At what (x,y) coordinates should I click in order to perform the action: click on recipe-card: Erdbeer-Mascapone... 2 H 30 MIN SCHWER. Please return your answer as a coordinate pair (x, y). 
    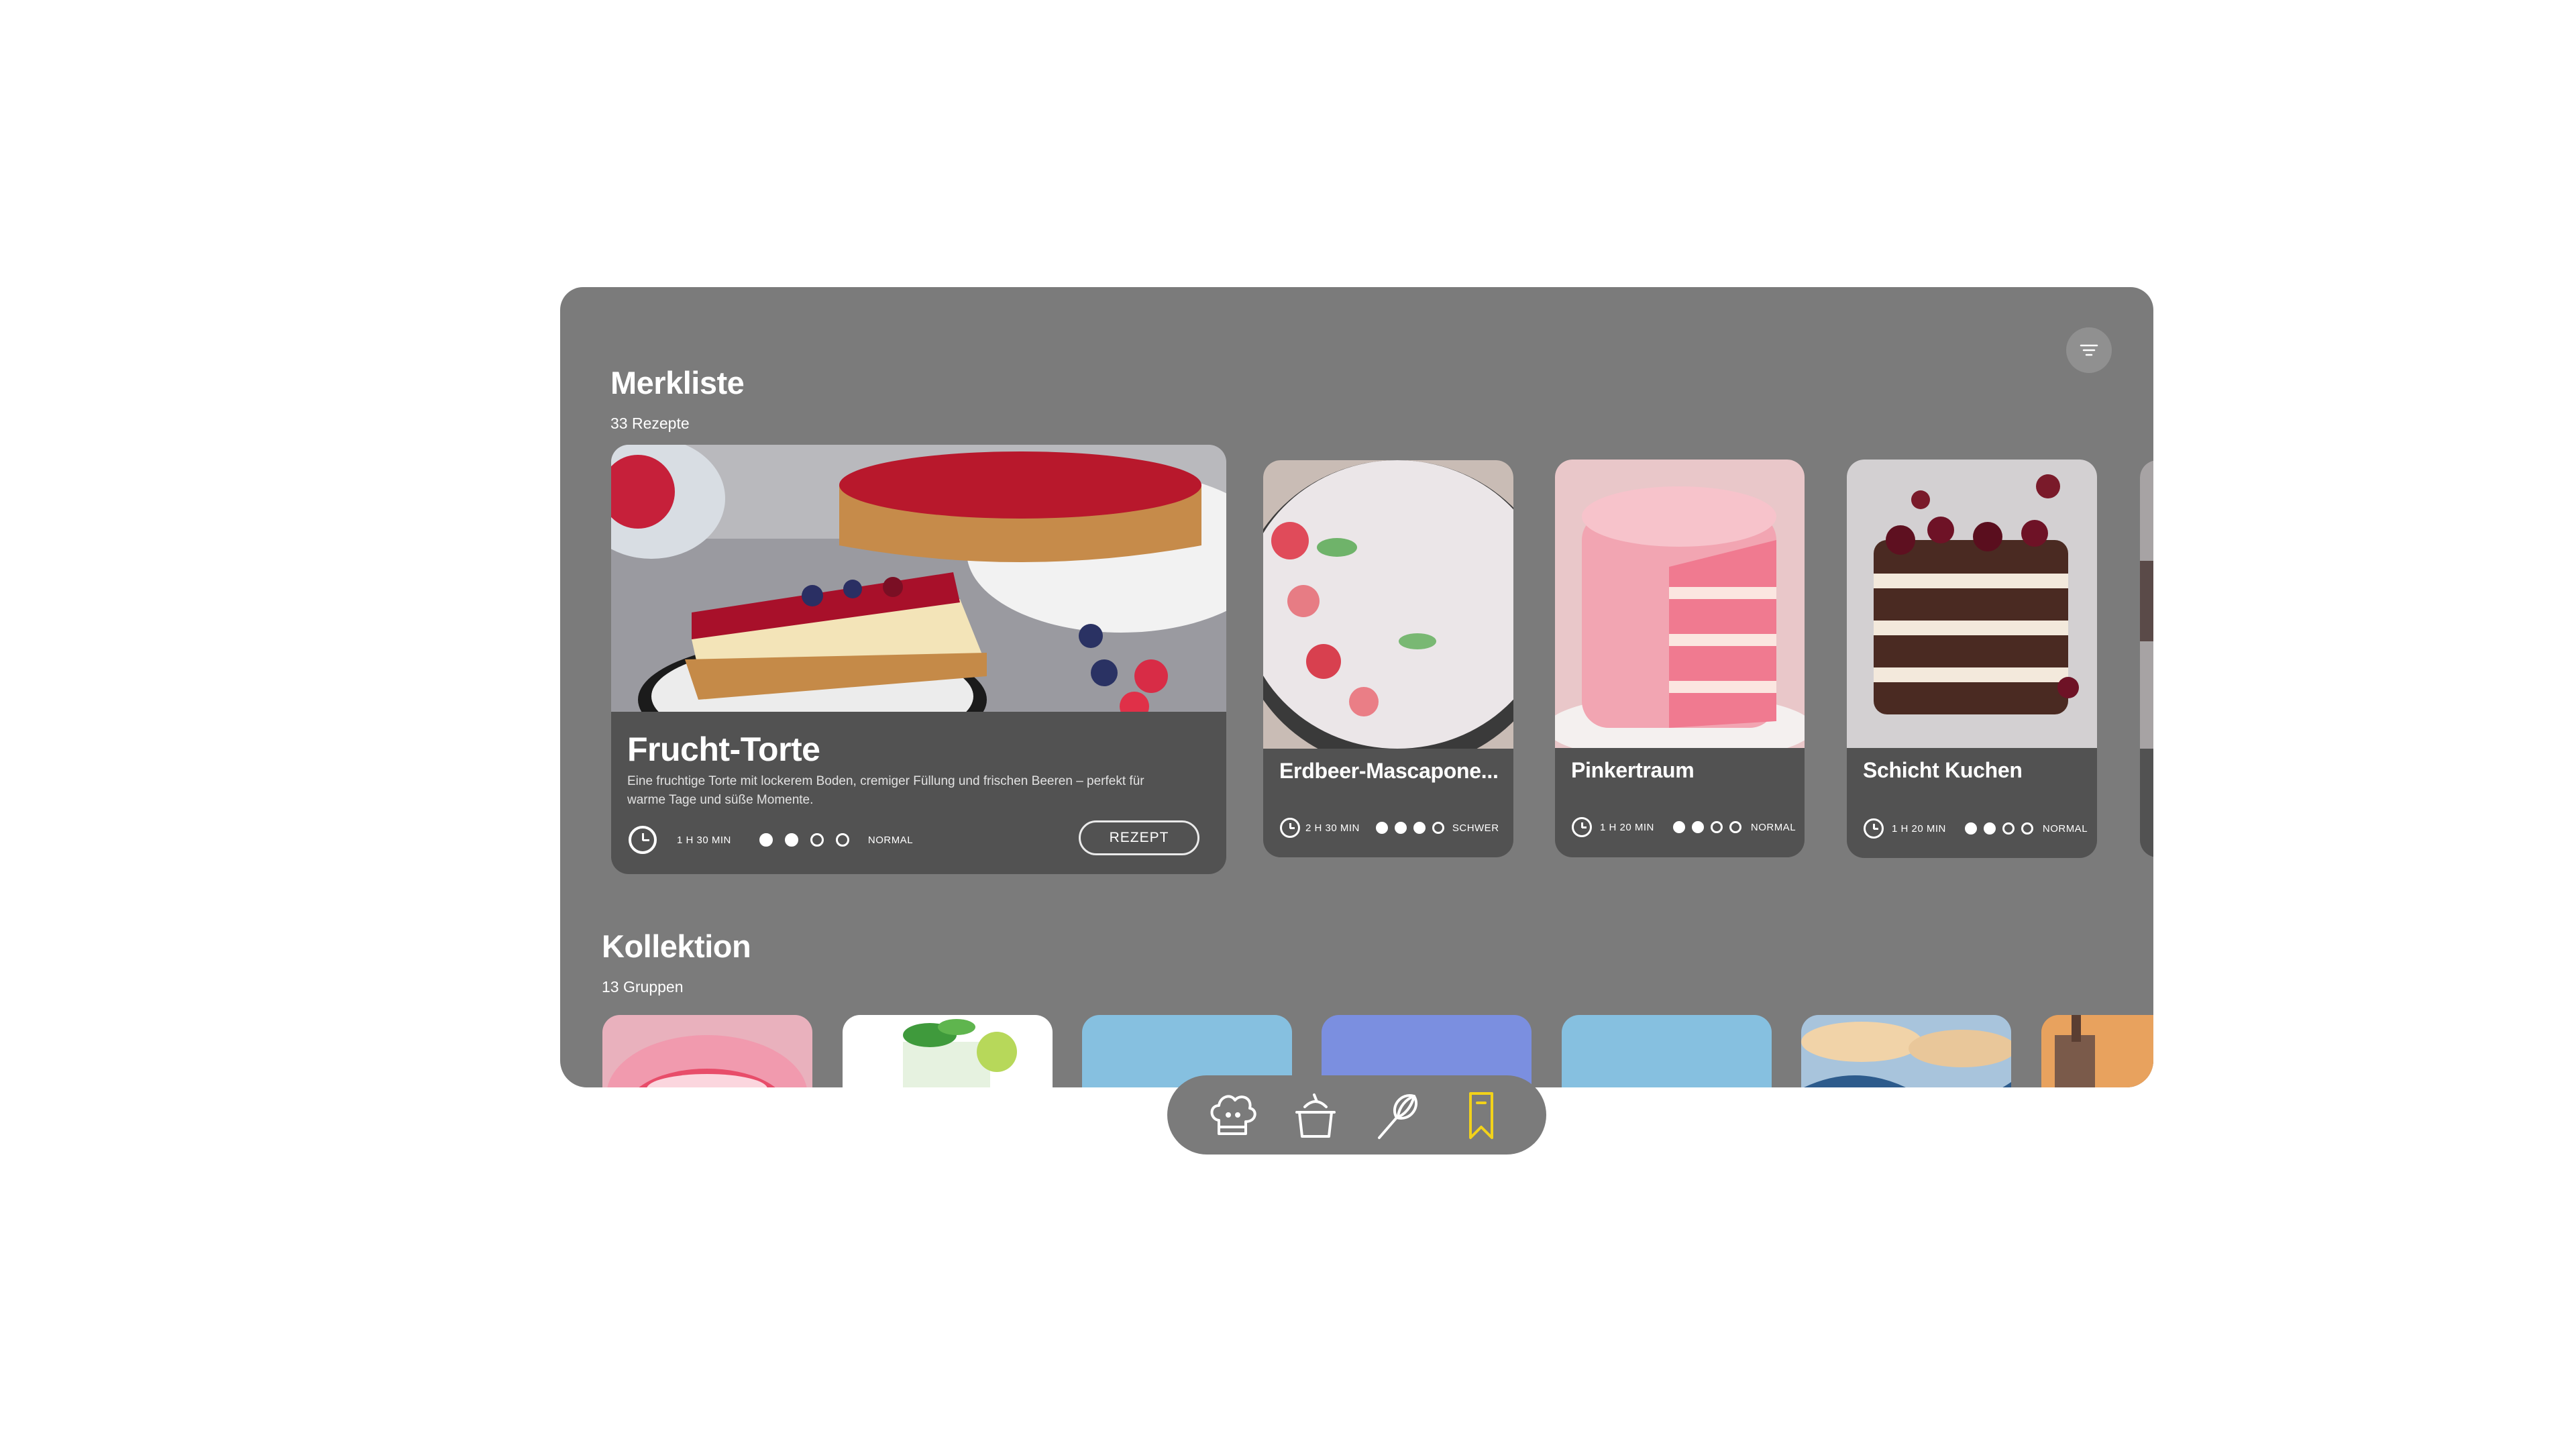
    Looking at the image, I should click on (1388, 658).